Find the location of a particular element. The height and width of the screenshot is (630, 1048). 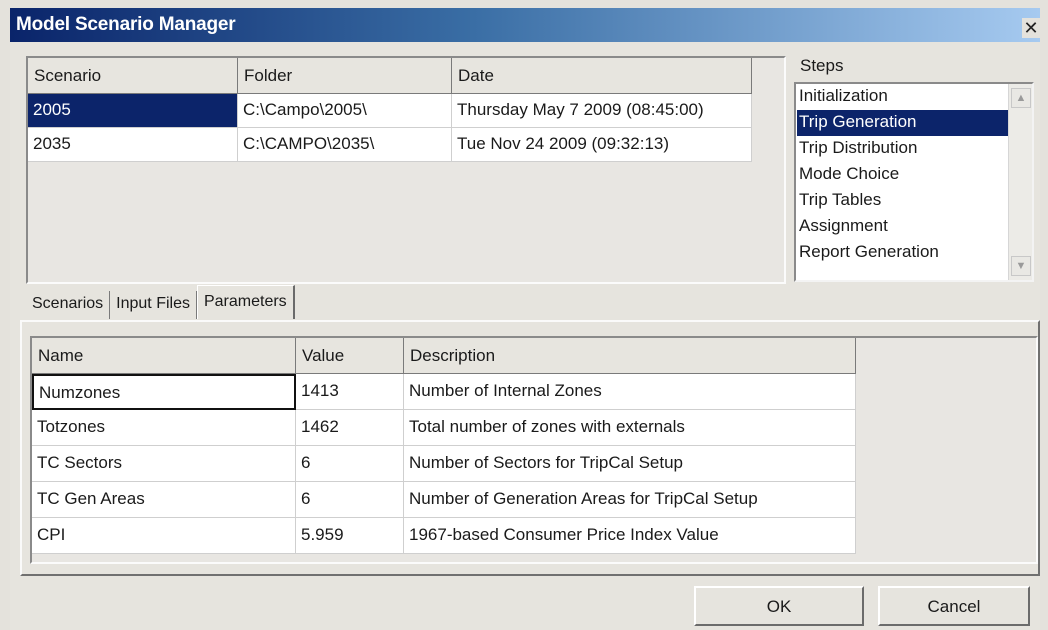

step-item-report-generation: Report Generation is located at coordinates (902, 253).